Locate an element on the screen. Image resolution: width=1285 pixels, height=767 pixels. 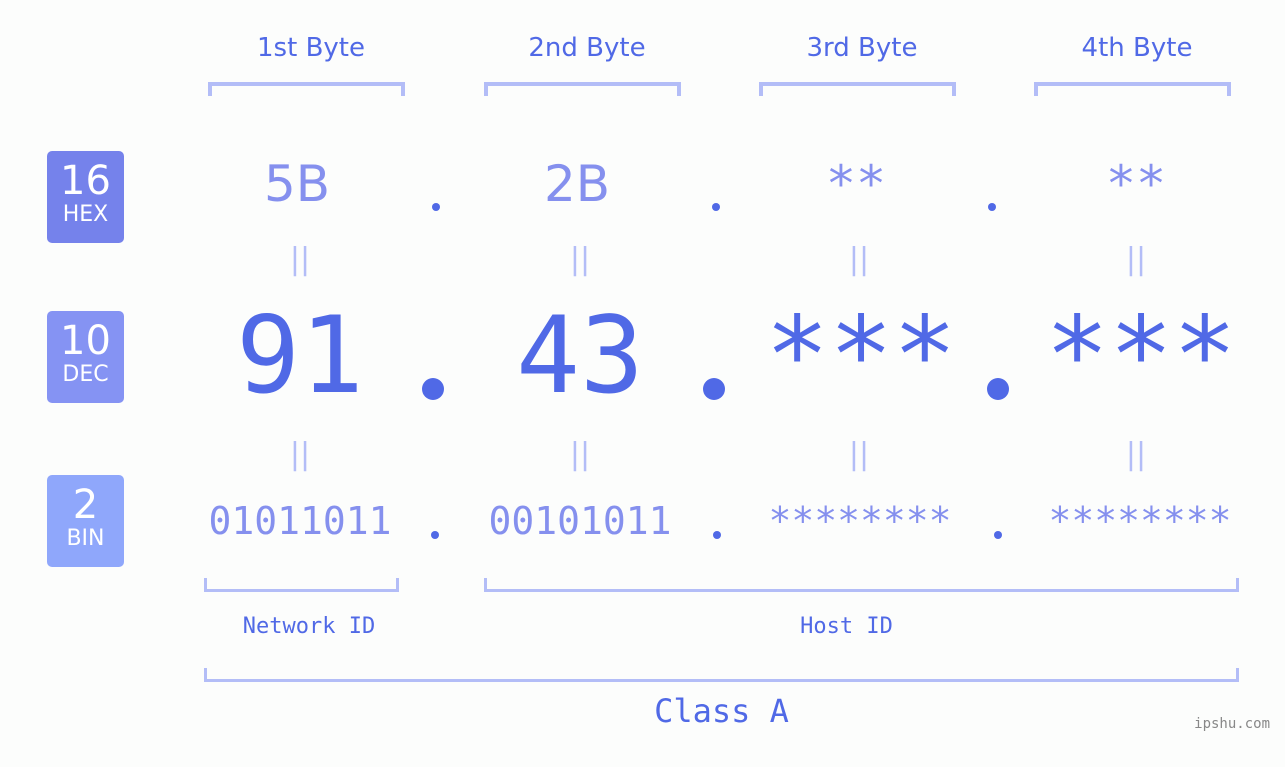
network-id-label: Network ID is located at coordinates (309, 626).